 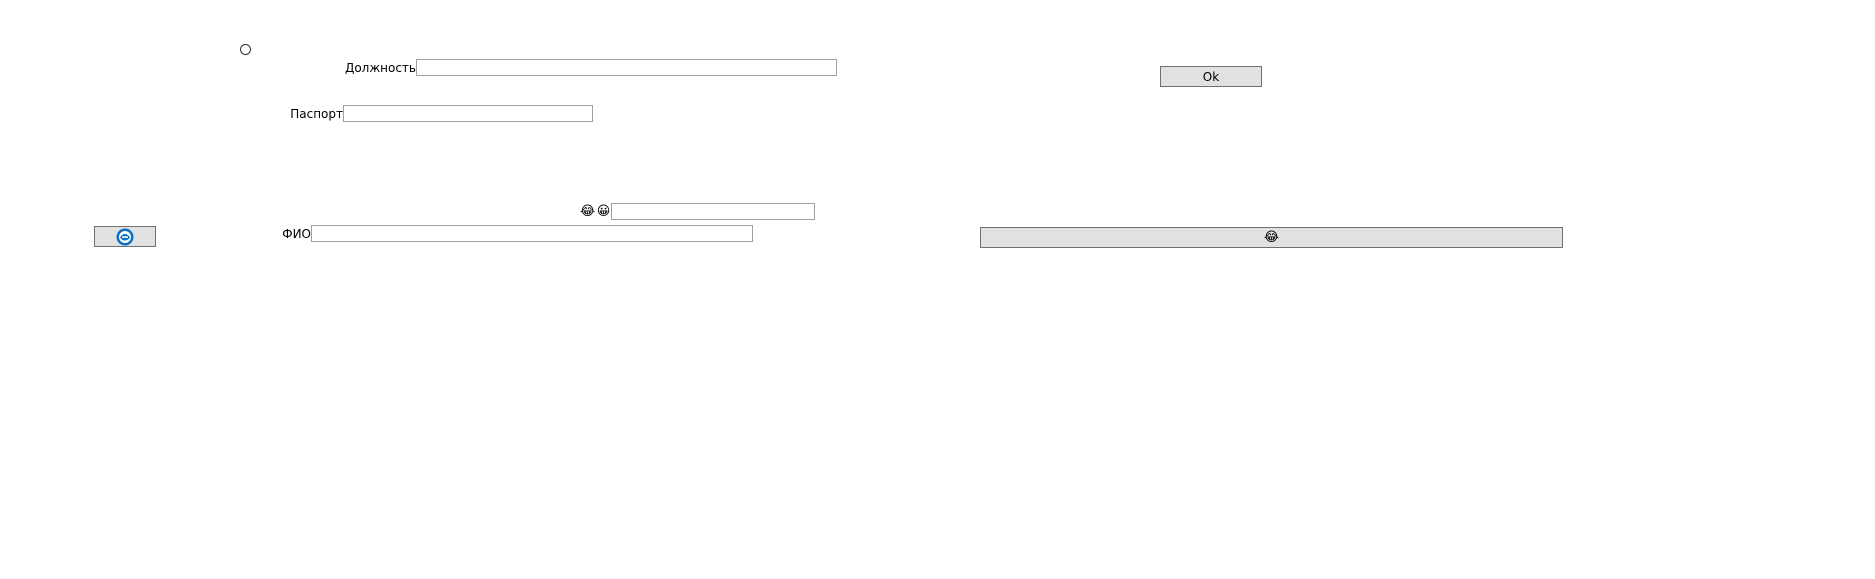 I want to click on extra-input, so click(x=713, y=211).